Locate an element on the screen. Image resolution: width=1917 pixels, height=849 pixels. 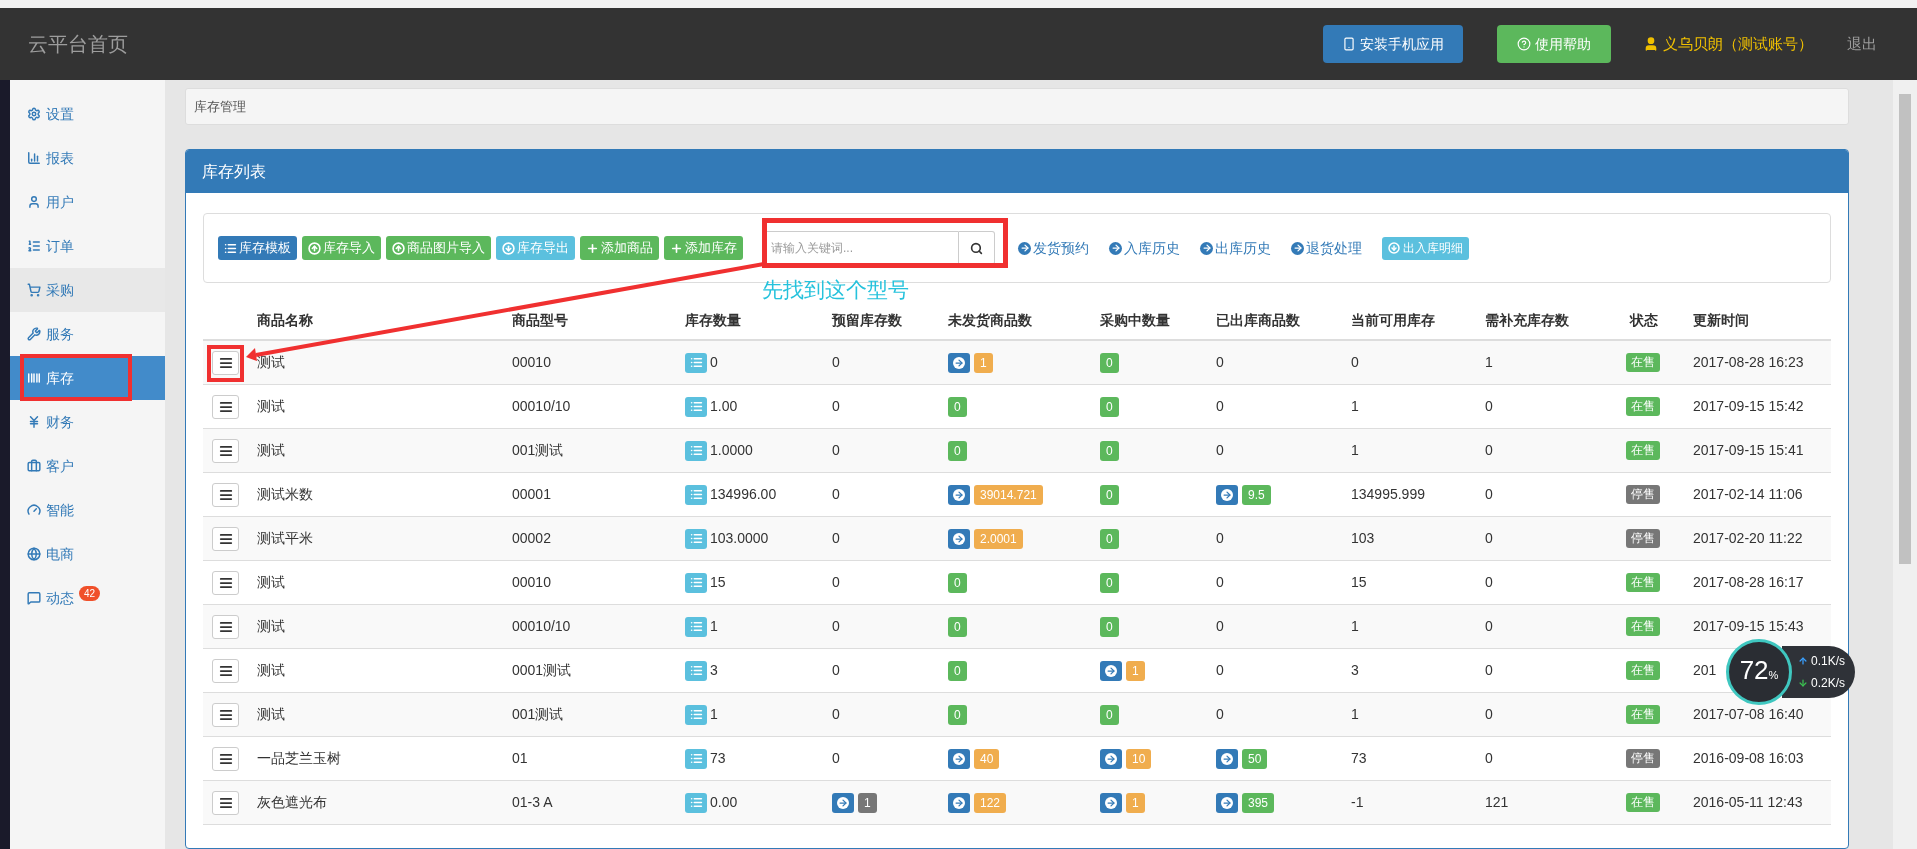
toolbar-link: 发货预约 is located at coordinates (1053, 248).